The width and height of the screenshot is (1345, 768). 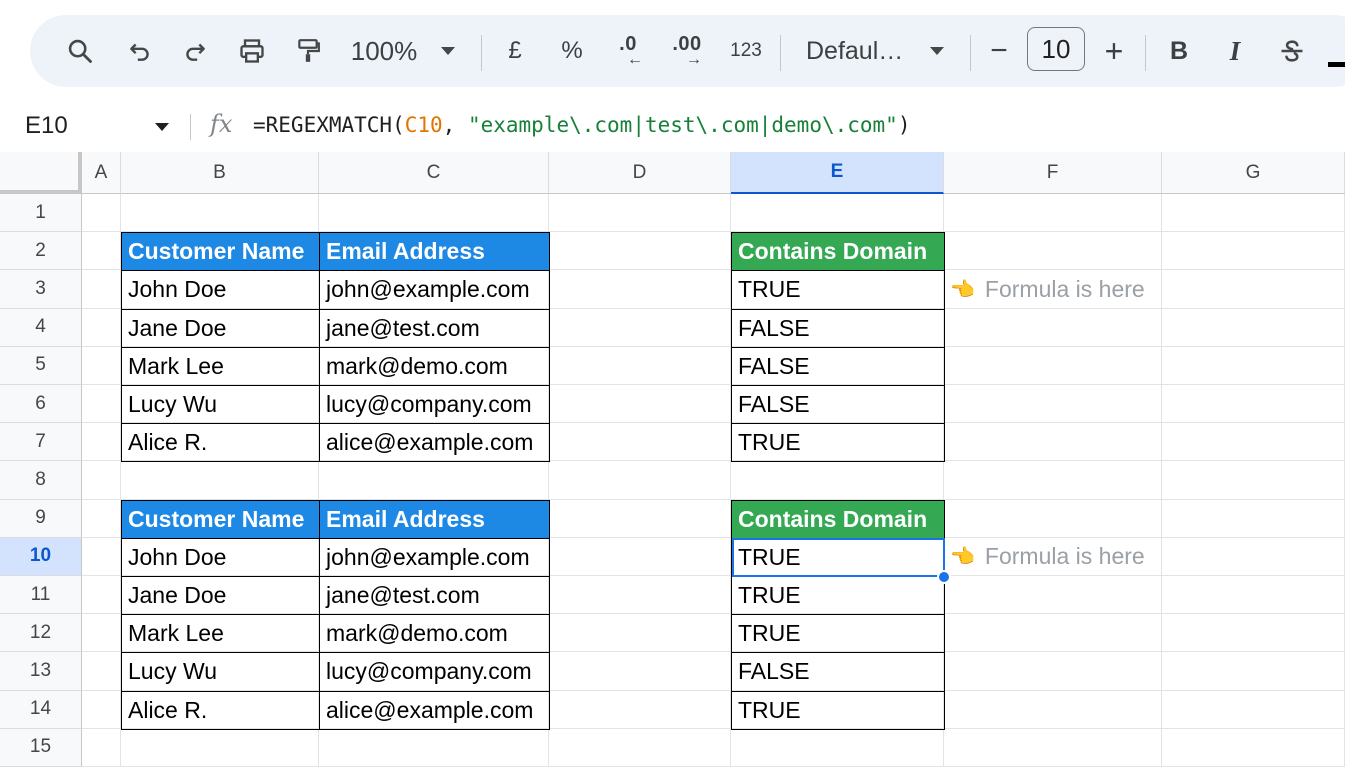 I want to click on print-icon, so click(x=252, y=51).